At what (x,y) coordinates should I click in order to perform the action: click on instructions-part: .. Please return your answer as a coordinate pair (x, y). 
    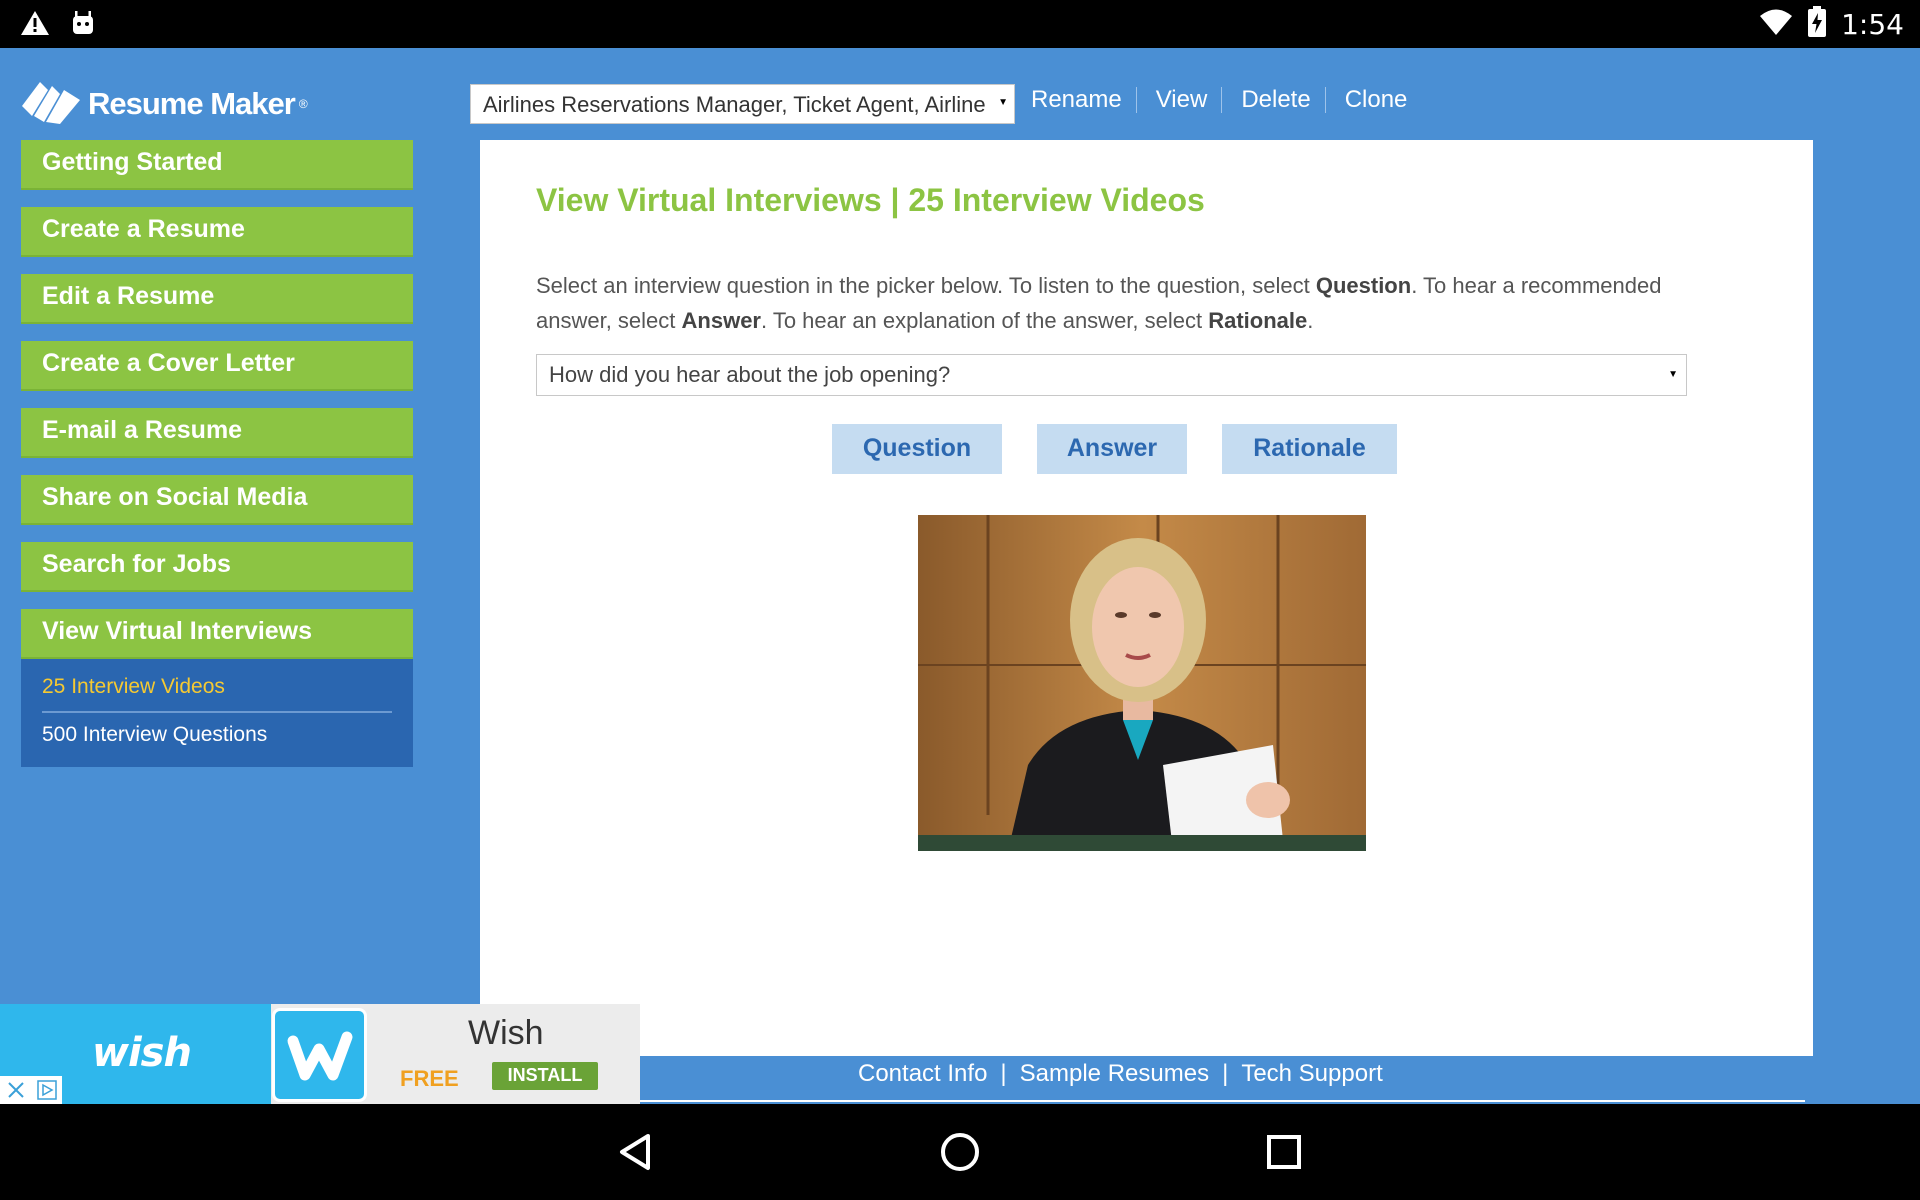
    Looking at the image, I should click on (1310, 320).